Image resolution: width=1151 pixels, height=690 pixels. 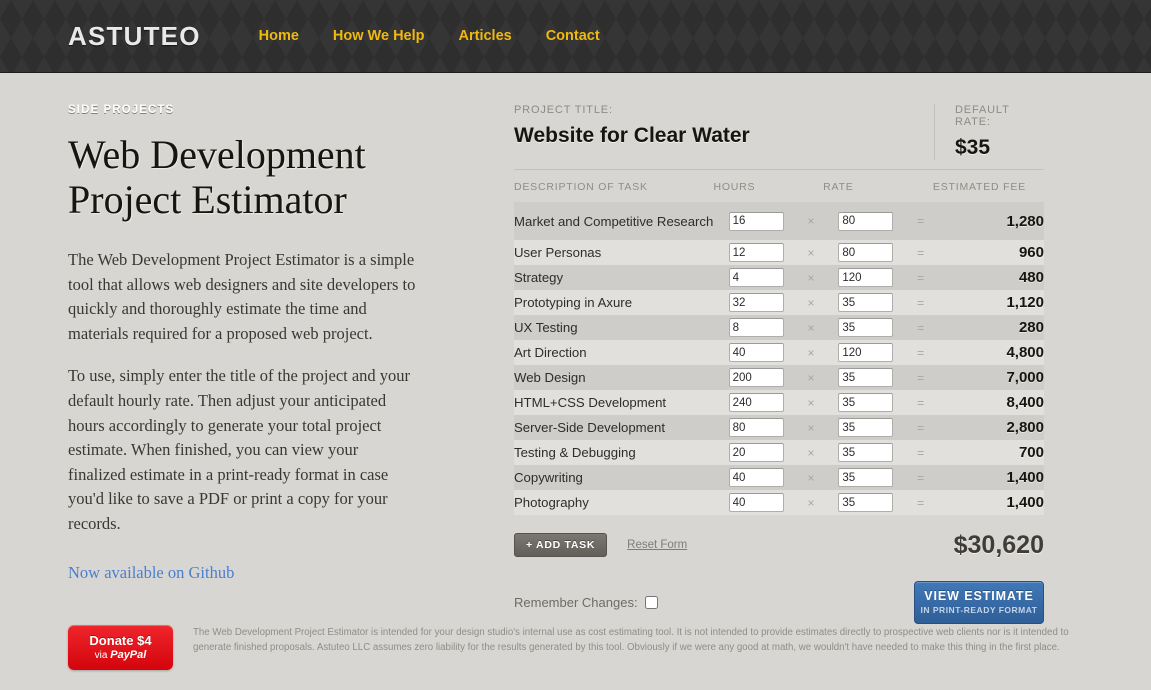 I want to click on task-description: UX Testing, so click(x=613, y=327).